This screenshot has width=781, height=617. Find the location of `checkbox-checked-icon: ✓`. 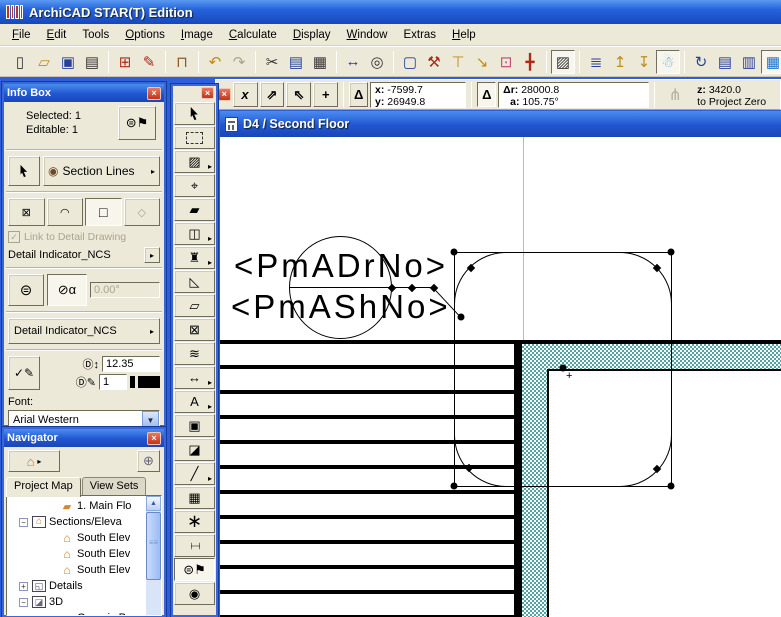

checkbox-checked-icon: ✓ is located at coordinates (14, 237).